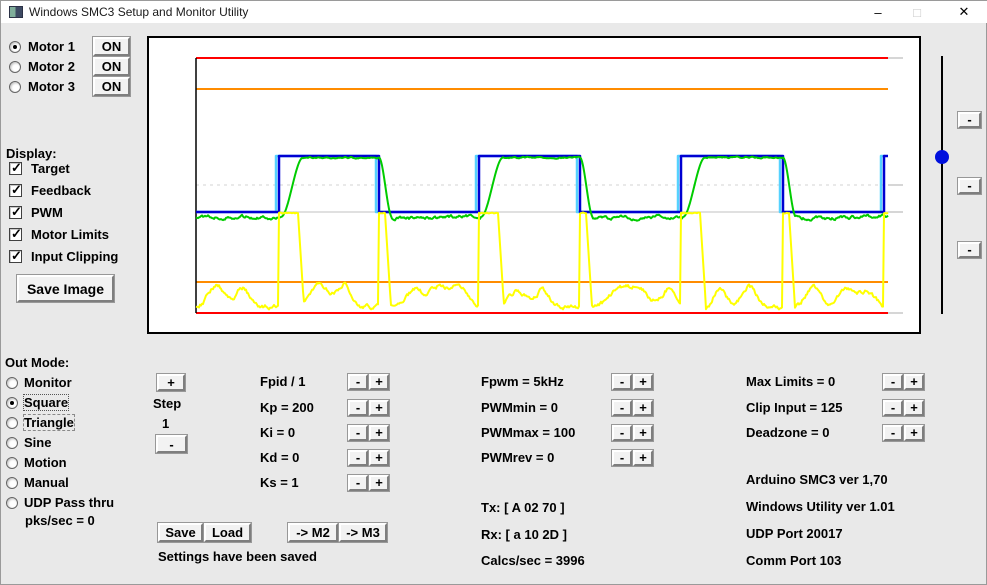 Image resolution: width=987 pixels, height=585 pixels. Describe the element at coordinates (51, 86) in the screenshot. I see `motor3-label: Motor 3` at that location.